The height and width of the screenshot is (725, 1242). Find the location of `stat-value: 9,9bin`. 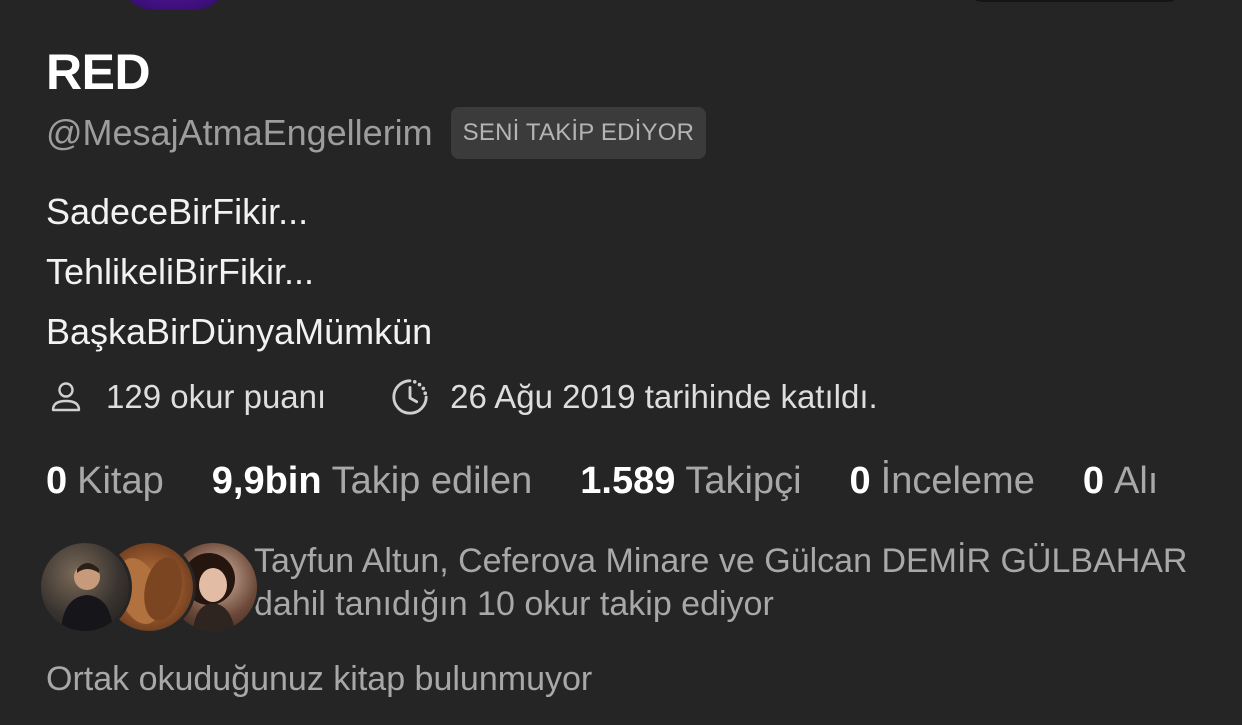

stat-value: 9,9bin is located at coordinates (266, 480).